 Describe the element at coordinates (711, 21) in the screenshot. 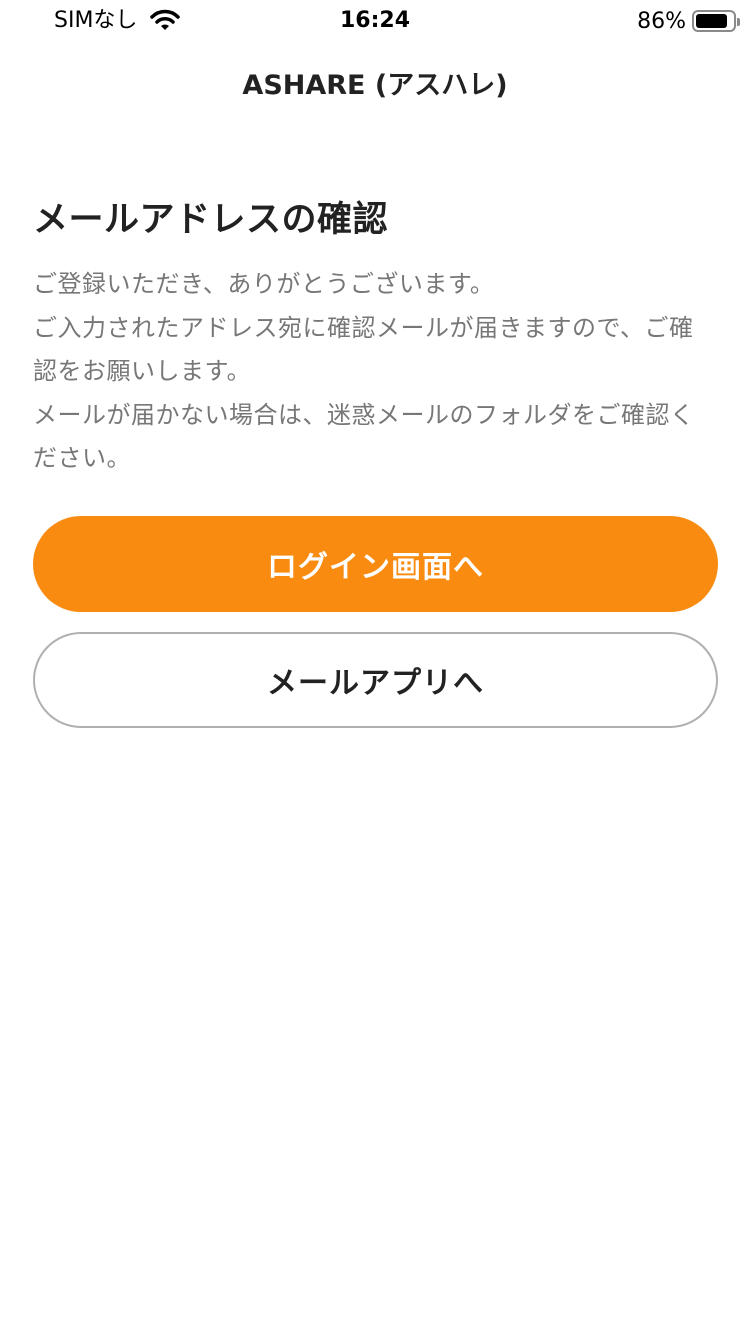

I see `battery-fill` at that location.